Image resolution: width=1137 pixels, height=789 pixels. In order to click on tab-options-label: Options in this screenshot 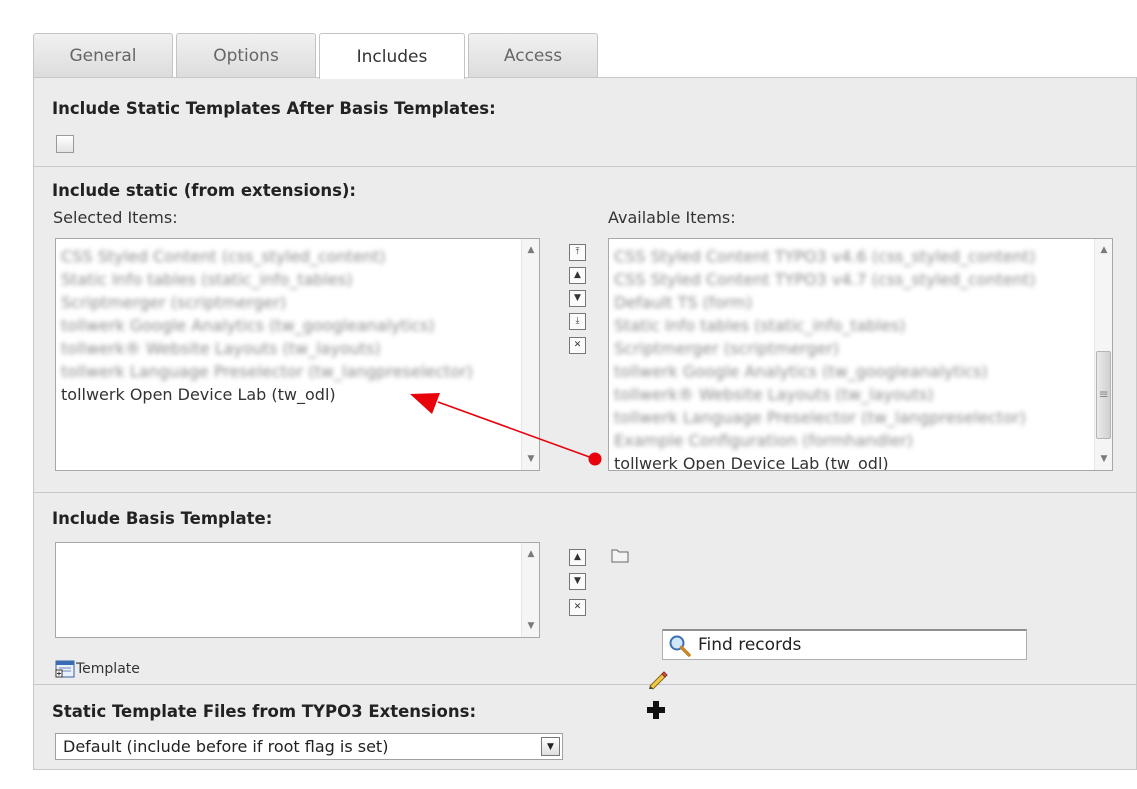, I will do `click(246, 56)`.